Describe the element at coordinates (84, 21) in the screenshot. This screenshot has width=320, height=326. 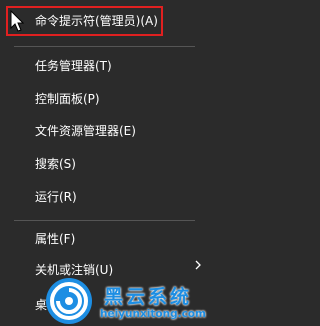
I see `highlight-box` at that location.